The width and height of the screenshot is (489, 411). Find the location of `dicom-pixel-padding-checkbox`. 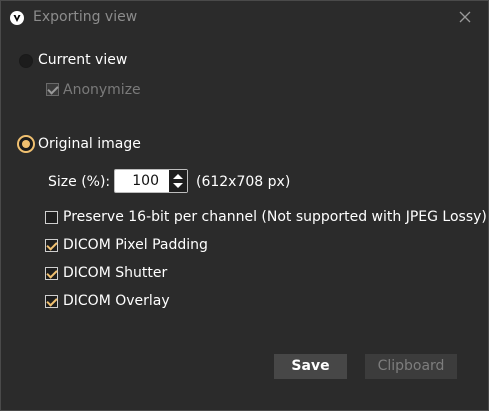

dicom-pixel-padding-checkbox is located at coordinates (51, 245).